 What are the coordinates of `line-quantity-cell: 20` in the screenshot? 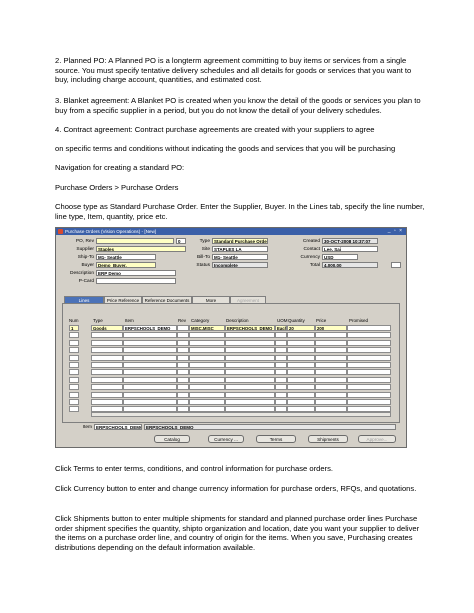 It's located at (301, 328).